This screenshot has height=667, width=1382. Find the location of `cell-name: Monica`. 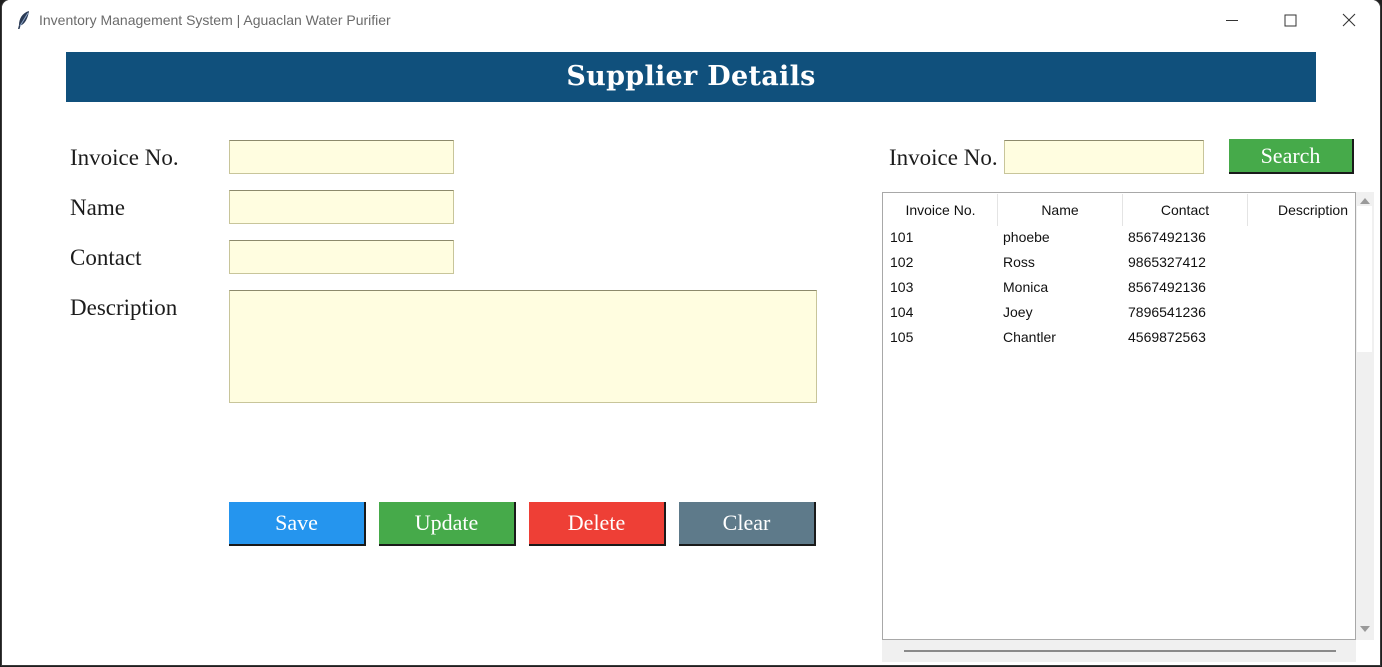

cell-name: Monica is located at coordinates (1026, 287).